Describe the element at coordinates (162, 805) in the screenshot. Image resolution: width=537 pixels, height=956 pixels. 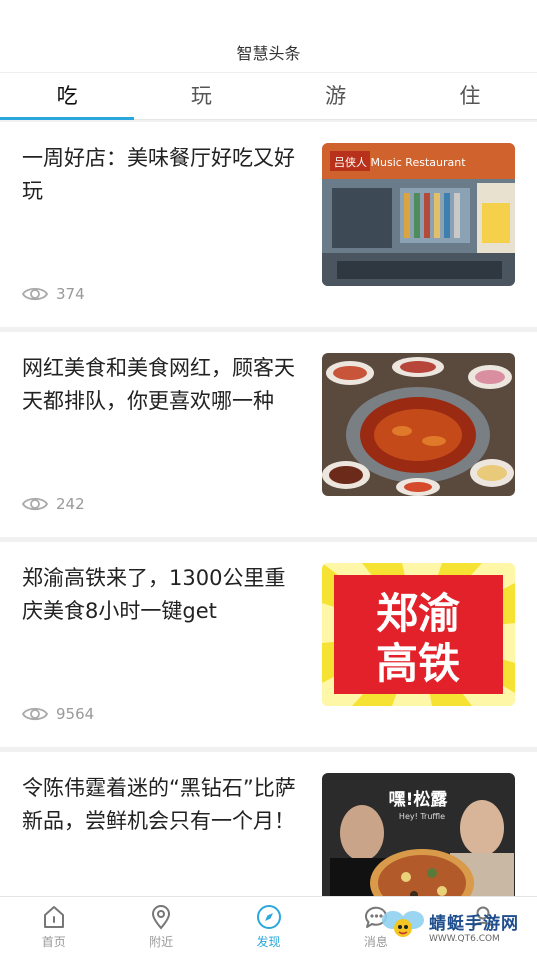
I see `card-headline: 令陈伟霆着迷的“黑钻石”比萨新品，尝鲜机会只有一个月！` at that location.